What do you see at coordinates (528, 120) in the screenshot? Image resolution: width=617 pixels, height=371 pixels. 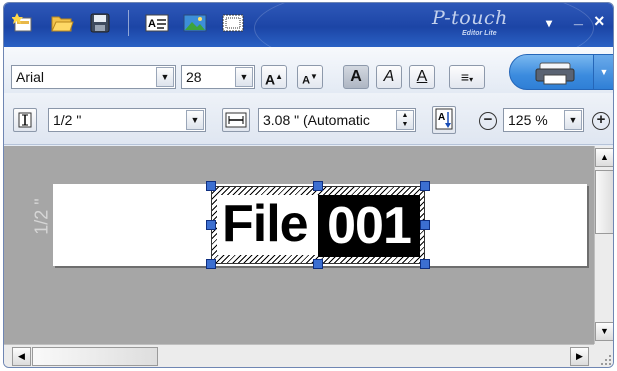 I see `zoom-value: 125 %` at bounding box center [528, 120].